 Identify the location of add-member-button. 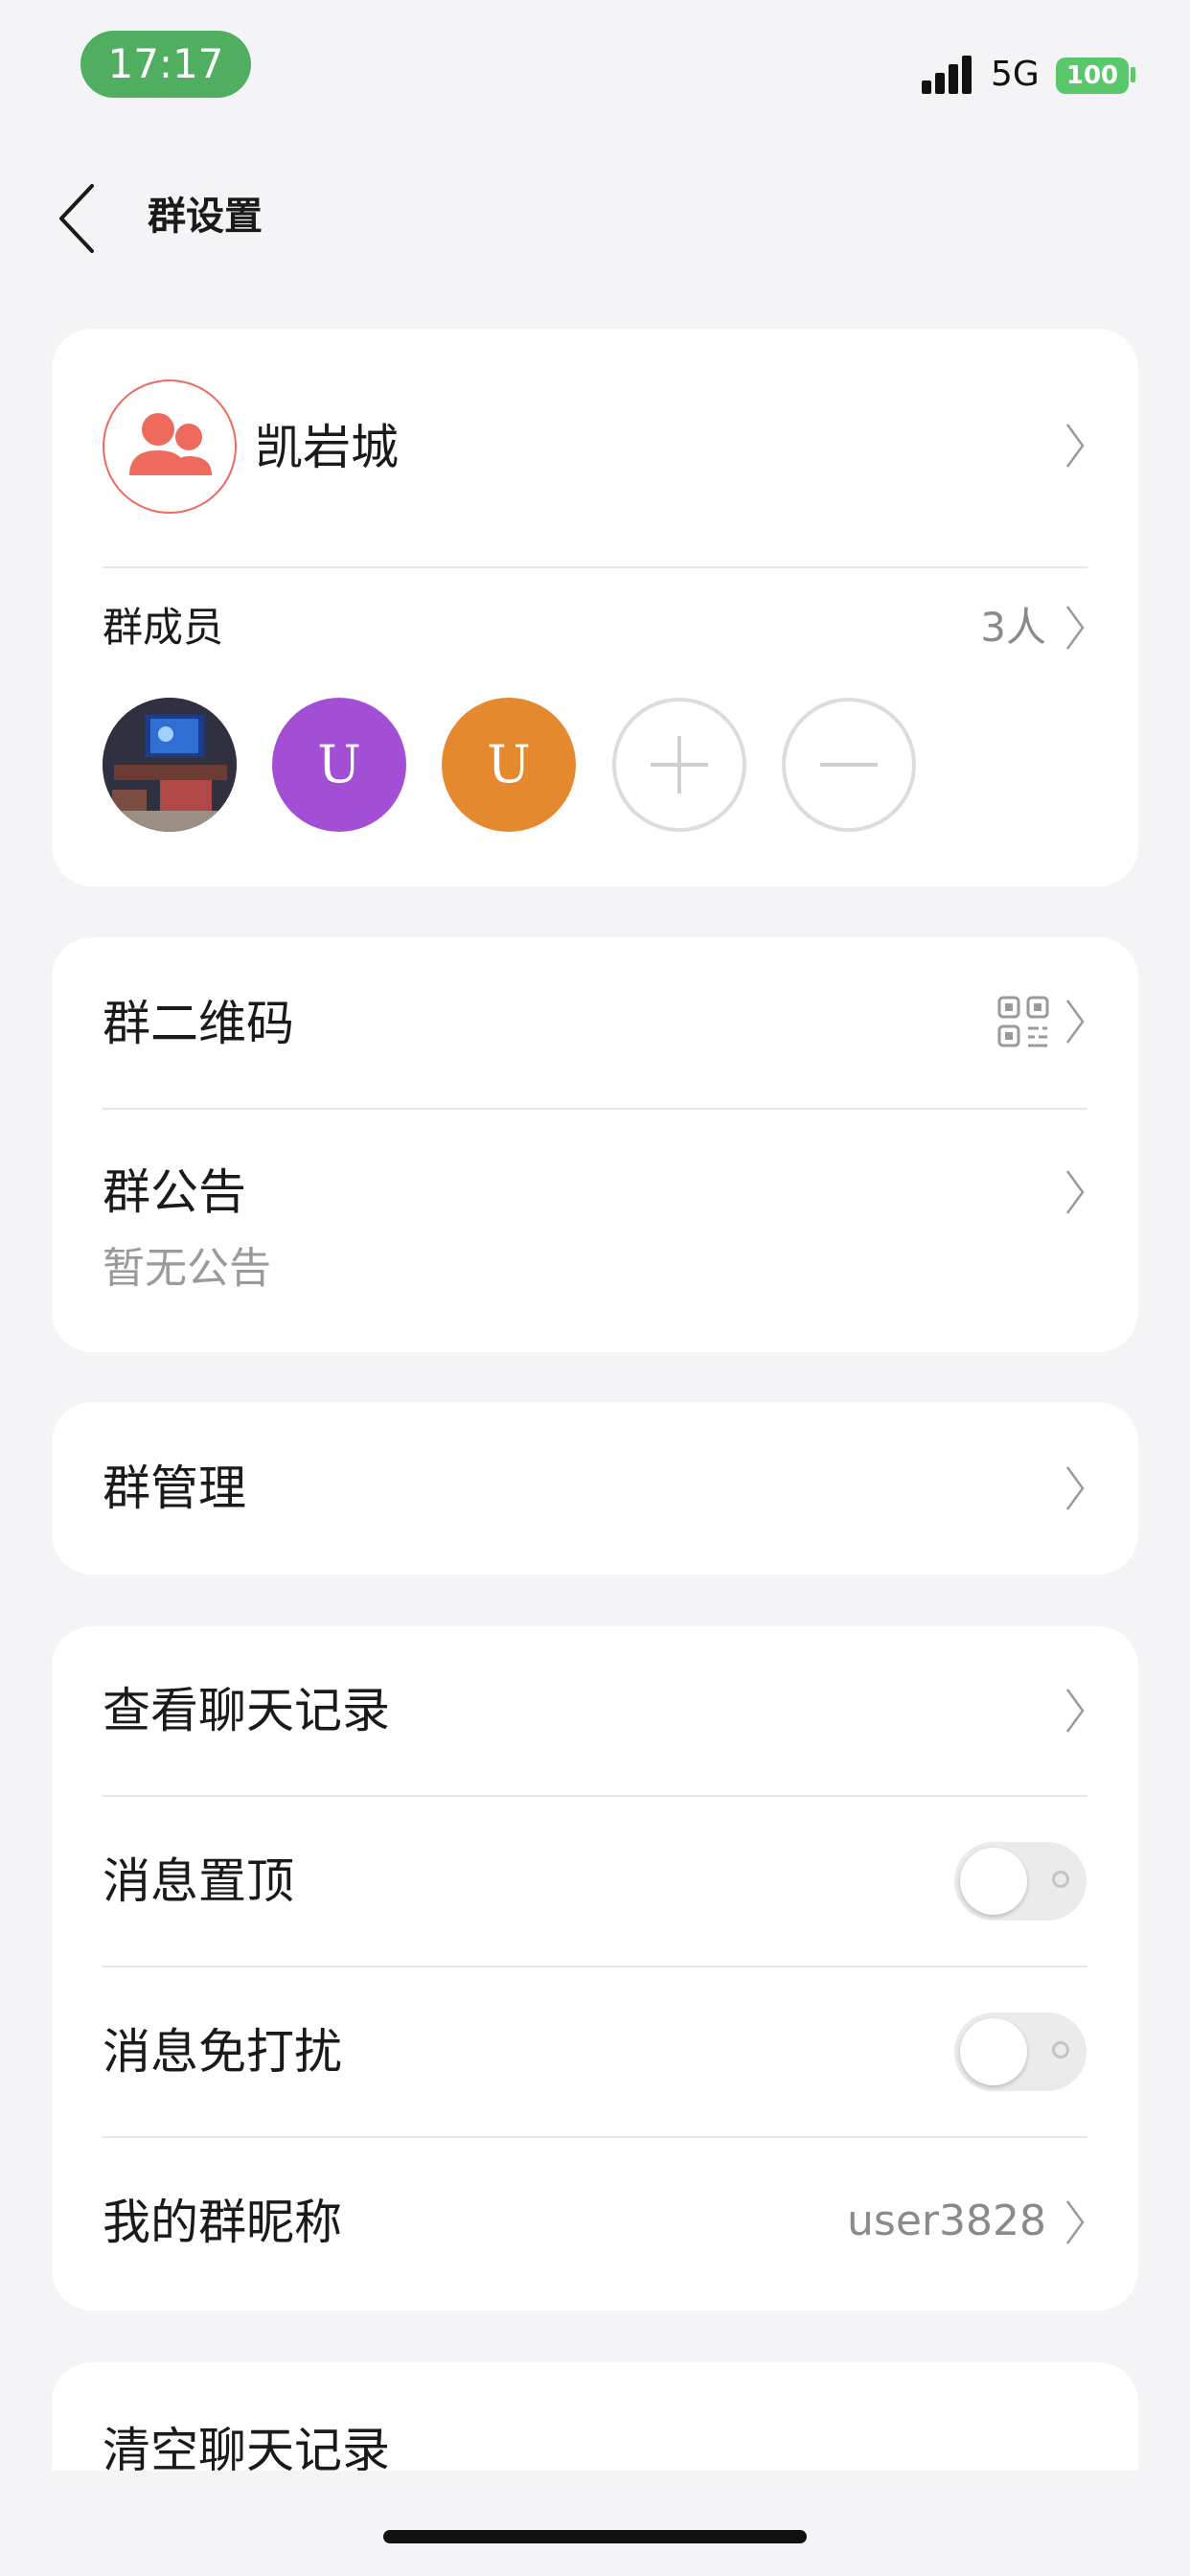
(679, 765).